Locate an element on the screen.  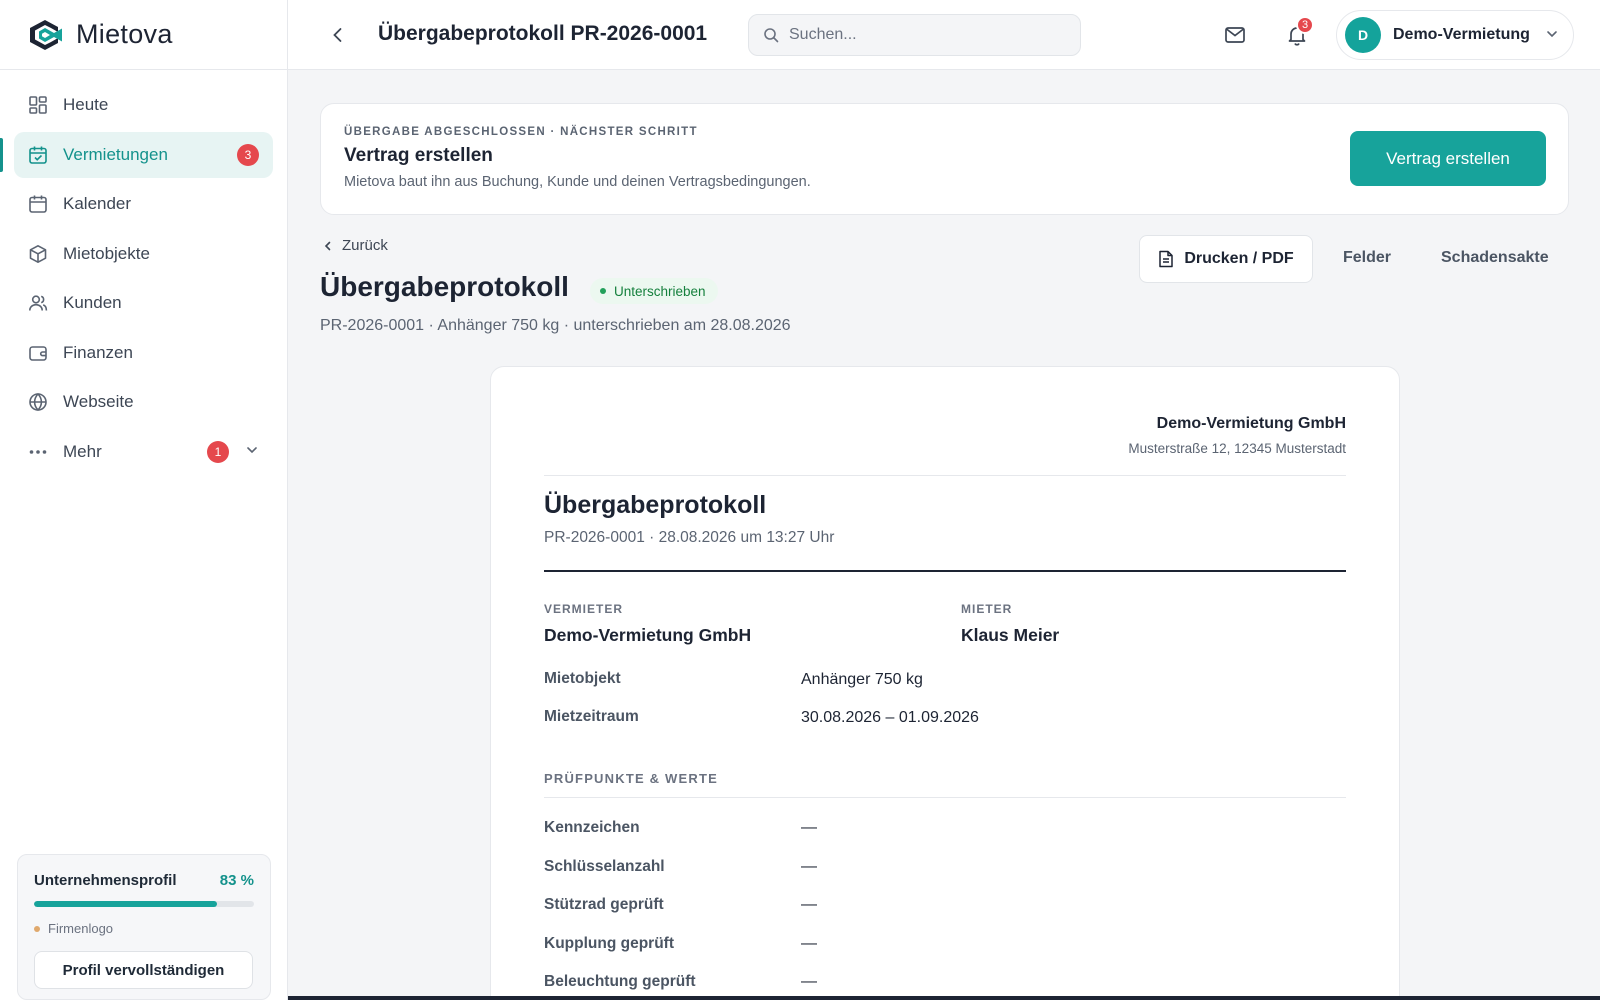
search-box is located at coordinates (914, 35).